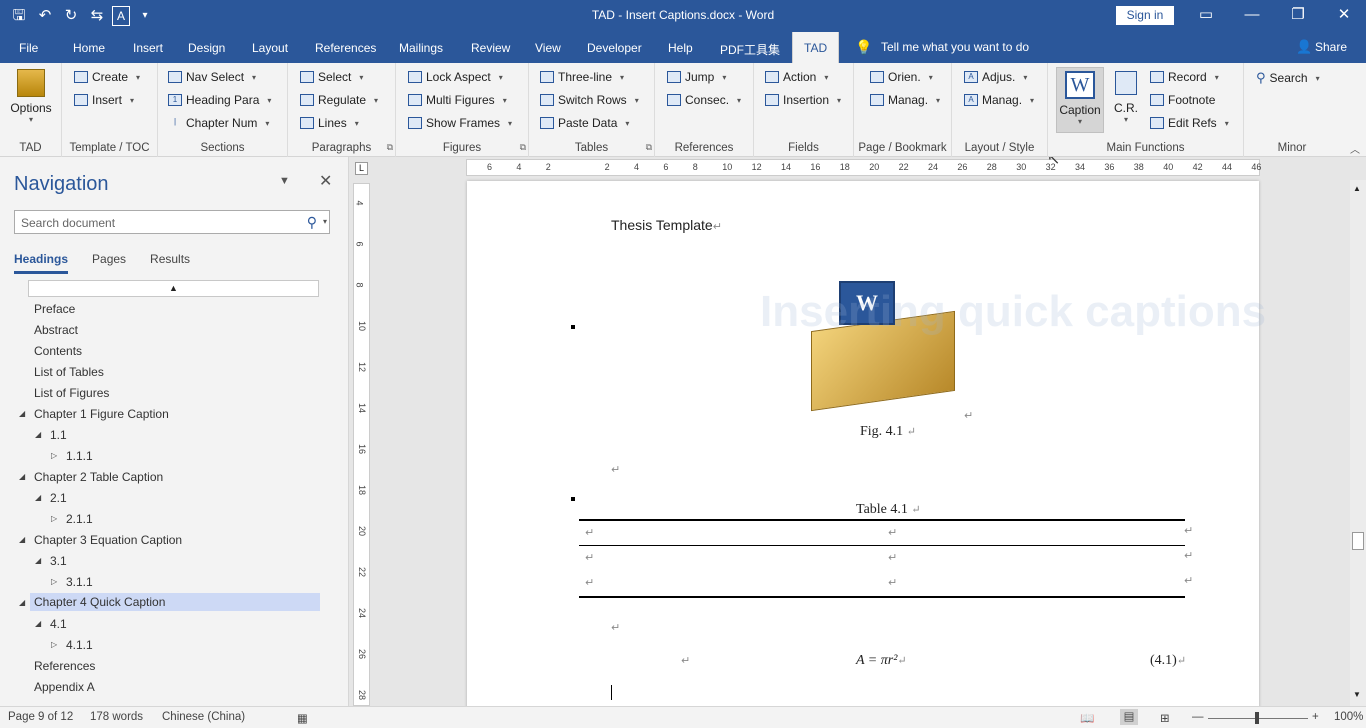  What do you see at coordinates (79, 582) in the screenshot?
I see `nav-heading-3-1-1: 3.1.1` at bounding box center [79, 582].